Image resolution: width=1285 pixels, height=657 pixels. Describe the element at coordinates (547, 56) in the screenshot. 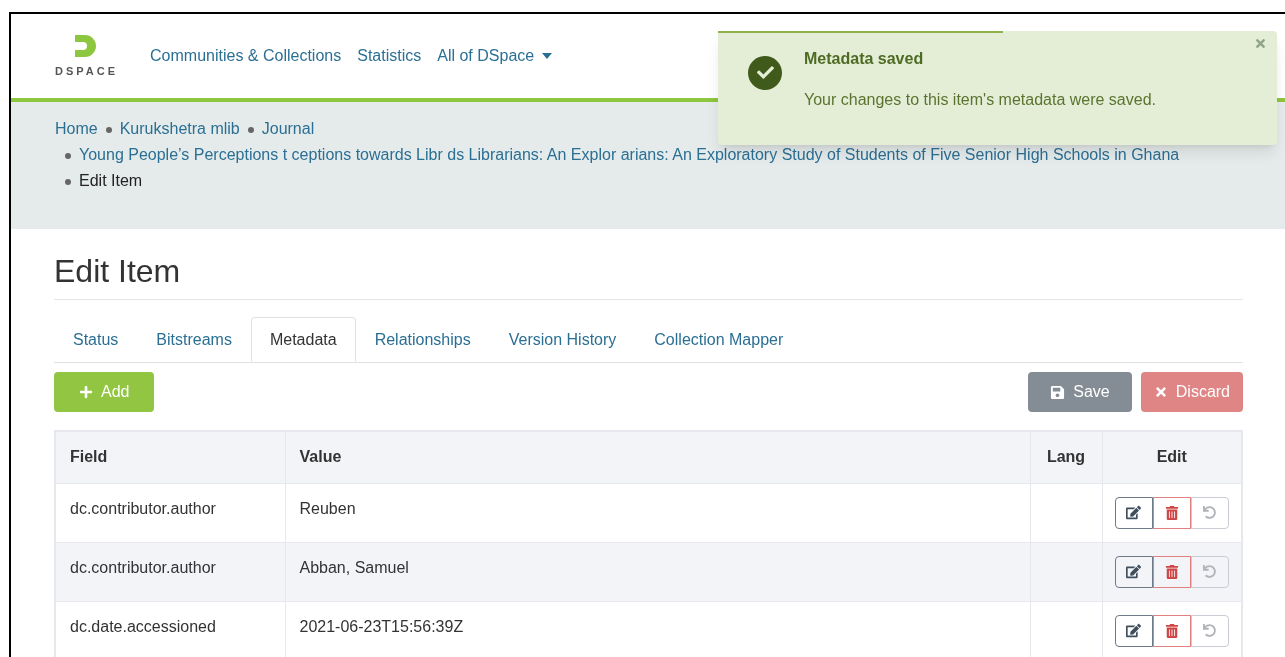

I see `caret-icon` at that location.